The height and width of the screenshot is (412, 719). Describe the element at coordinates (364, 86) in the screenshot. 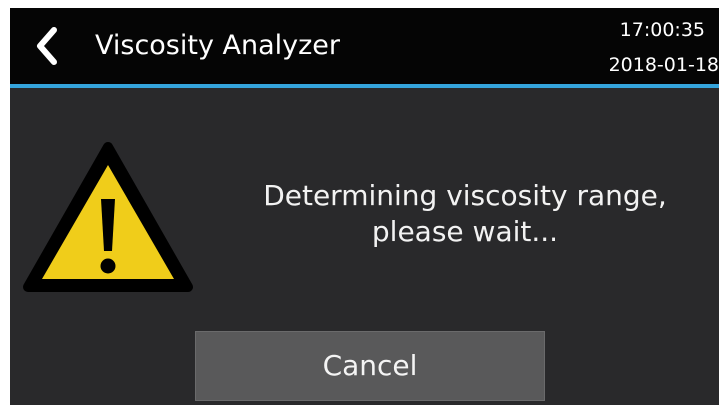

I see `header-accent-line` at that location.